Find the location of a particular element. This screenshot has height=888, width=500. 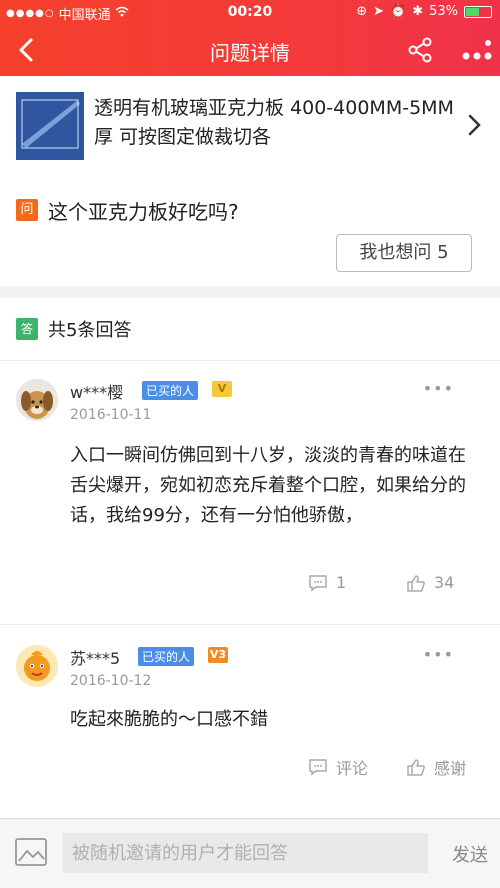

answer-text: 吃起來脆脆的～口感不錯 is located at coordinates (169, 719).